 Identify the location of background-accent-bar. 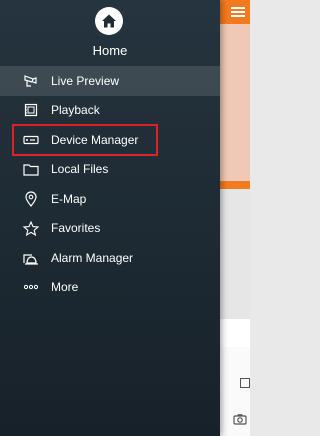
(235, 185).